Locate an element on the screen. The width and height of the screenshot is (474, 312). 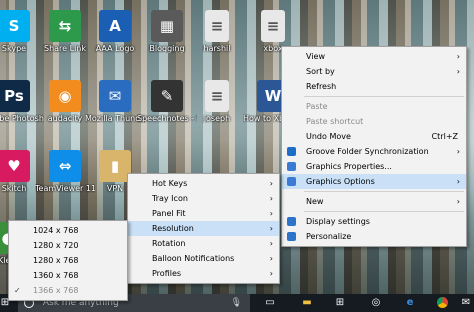
menu-item-label: Rotation is located at coordinates (169, 243).